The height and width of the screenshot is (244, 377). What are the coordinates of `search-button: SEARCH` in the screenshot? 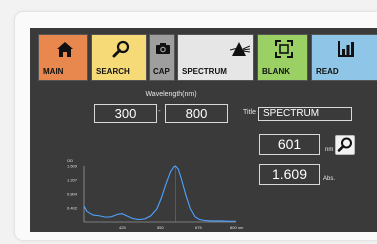 It's located at (119, 57).